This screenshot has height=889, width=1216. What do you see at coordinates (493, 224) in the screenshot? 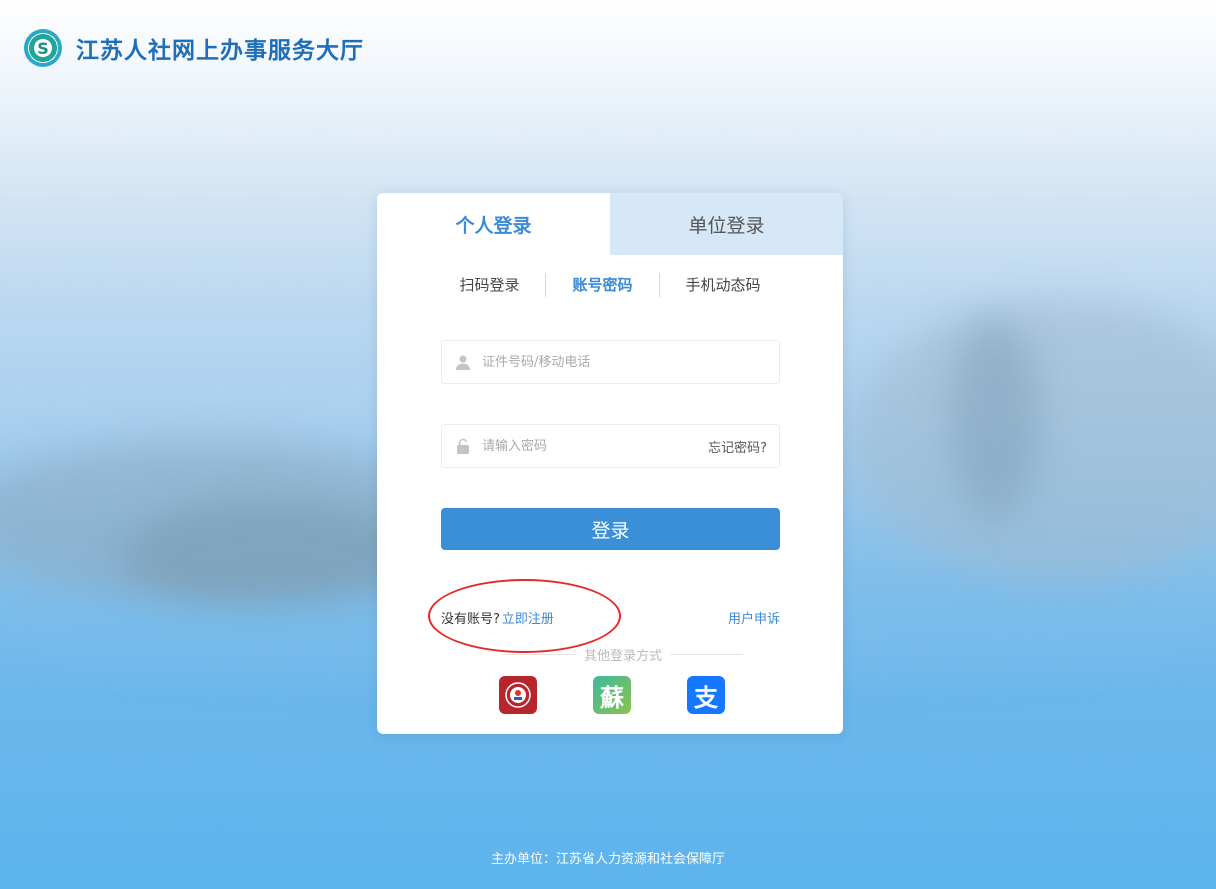
I see `tab-personal-login: 个人登录` at bounding box center [493, 224].